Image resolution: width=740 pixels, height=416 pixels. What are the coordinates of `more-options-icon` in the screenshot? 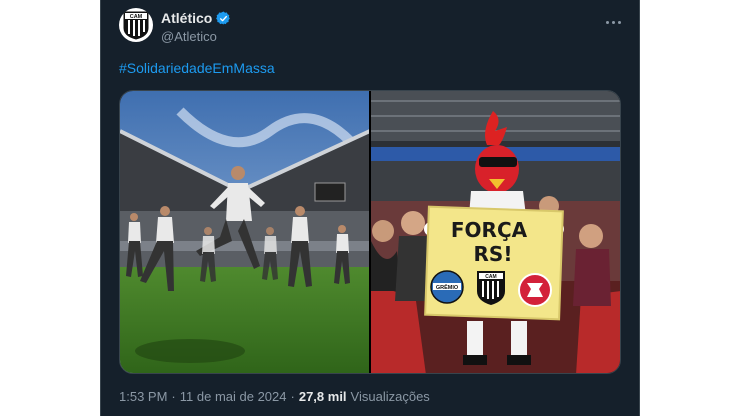 It's located at (613, 22).